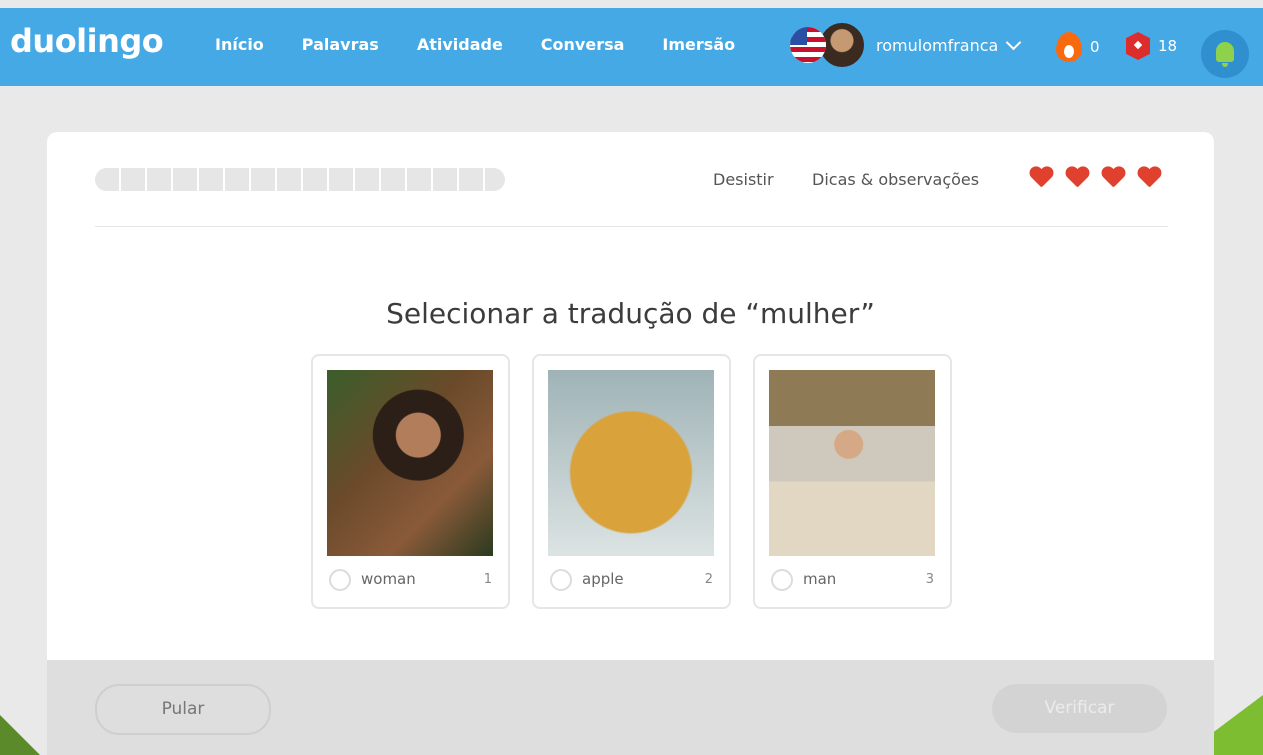  What do you see at coordinates (1138, 46) in the screenshot?
I see `gem-icon` at bounding box center [1138, 46].